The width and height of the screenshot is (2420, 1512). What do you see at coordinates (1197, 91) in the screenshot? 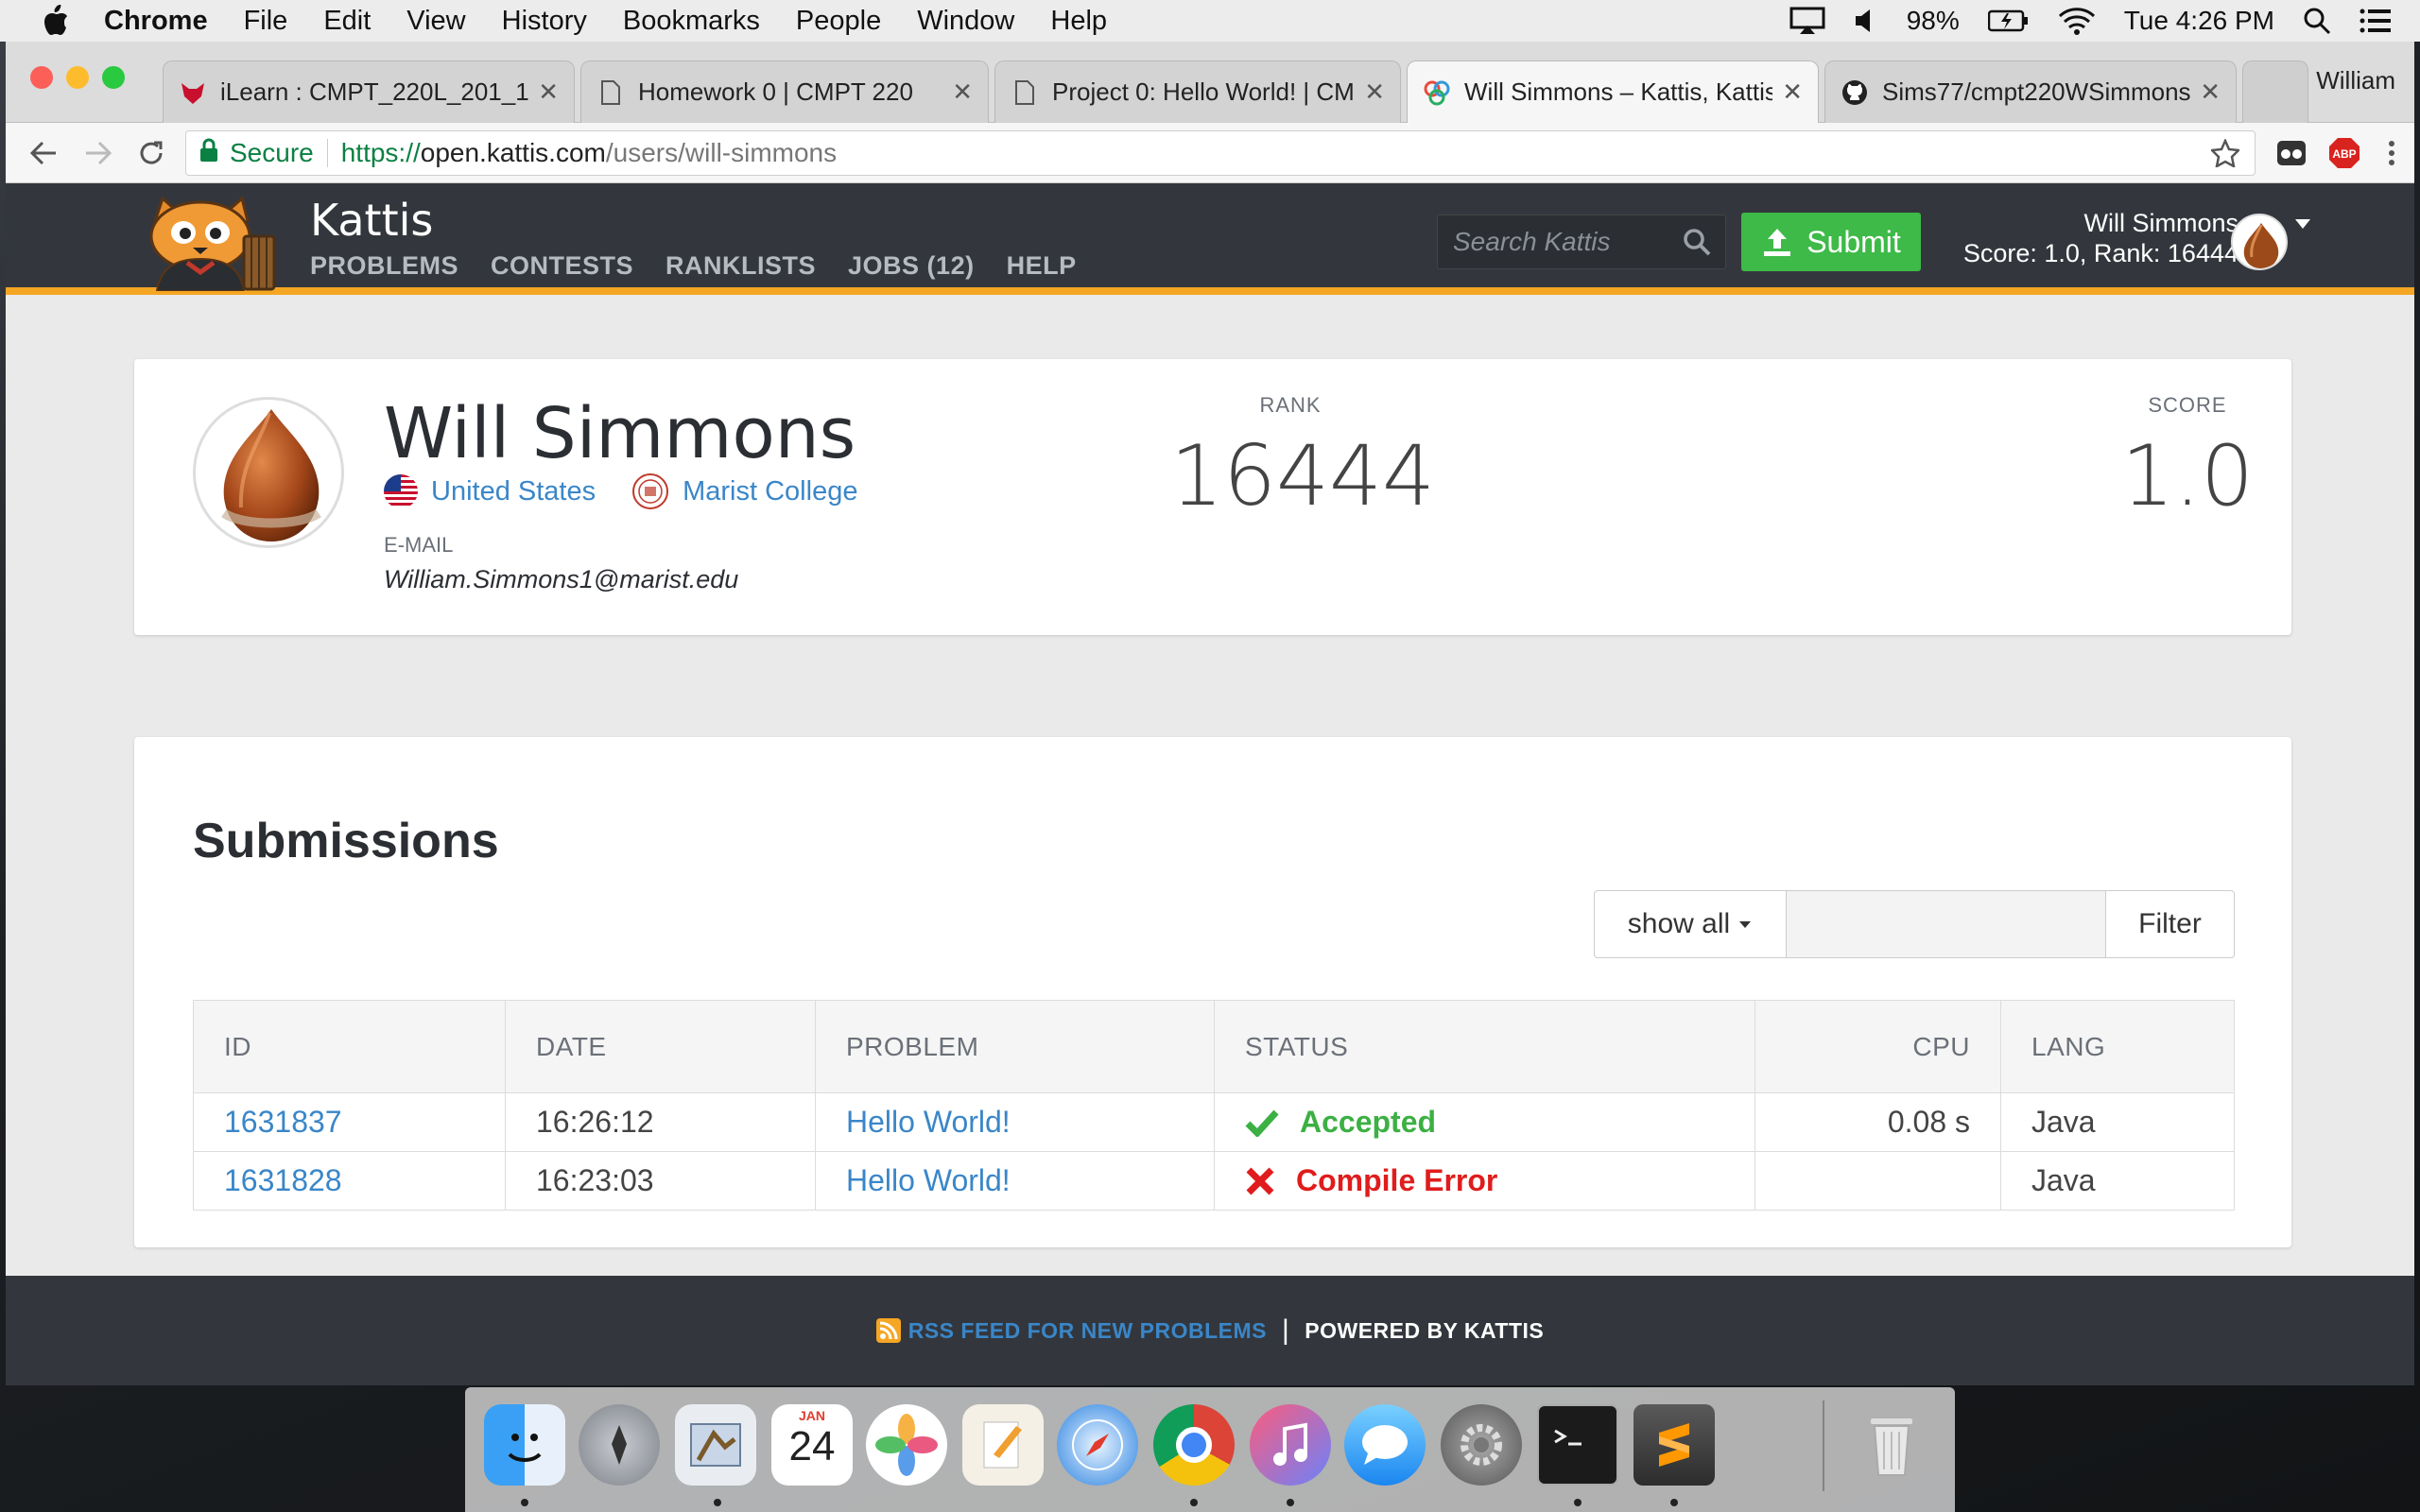
I see `tab-project-0: Project 0: Hello World! | CMPT ✕` at bounding box center [1197, 91].